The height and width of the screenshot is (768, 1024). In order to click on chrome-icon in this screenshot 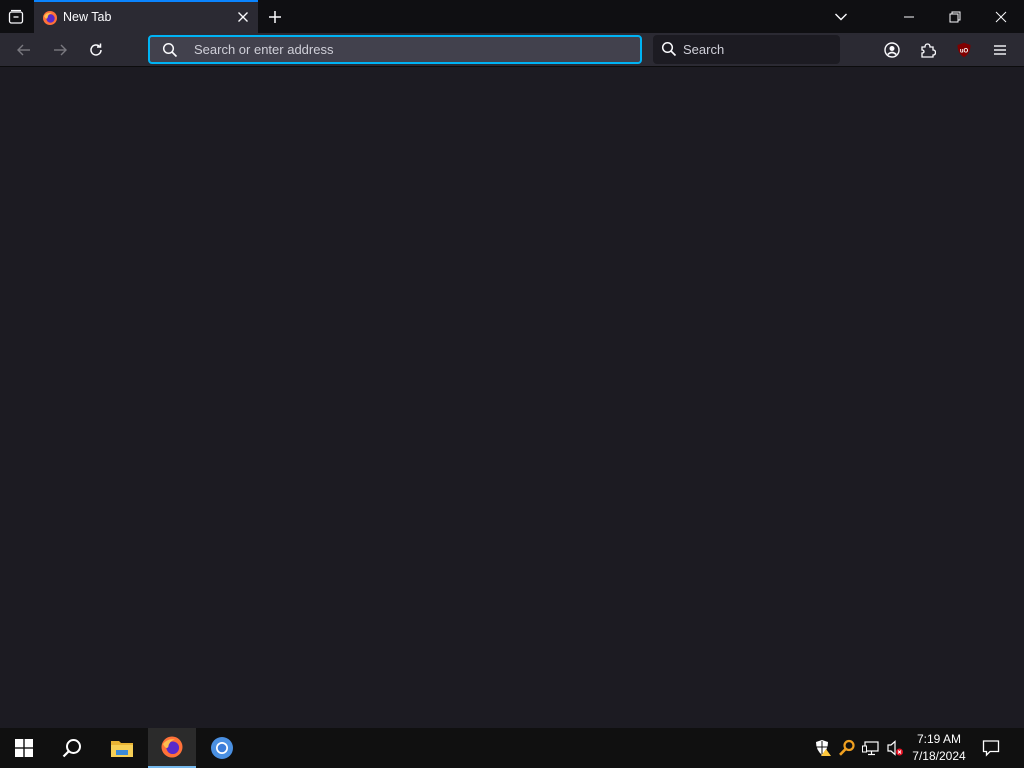, I will do `click(222, 748)`.